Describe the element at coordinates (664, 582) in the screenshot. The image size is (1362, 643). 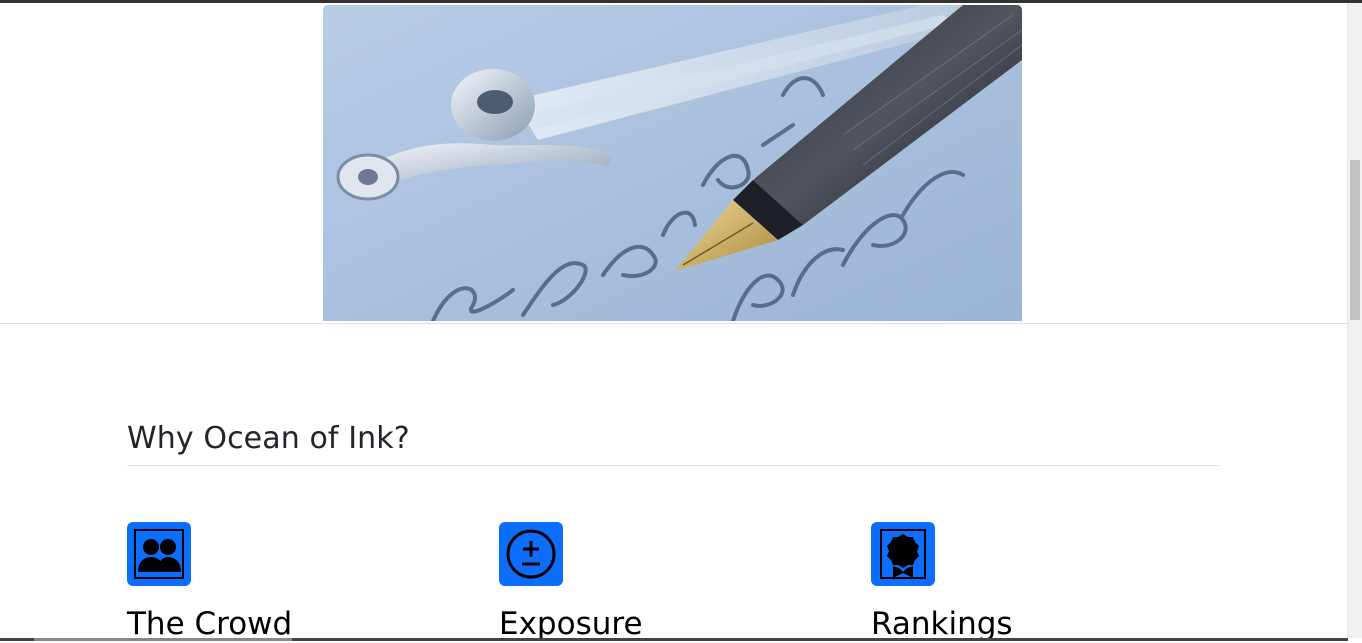
I see `feature-exposure: Exposure` at that location.